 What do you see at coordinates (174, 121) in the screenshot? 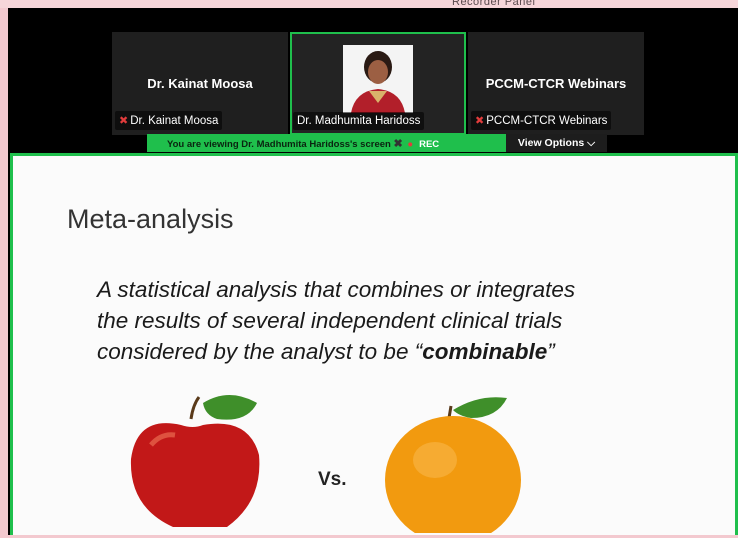
I see `participant-label-text: Dr. Kainat Moosa` at bounding box center [174, 121].